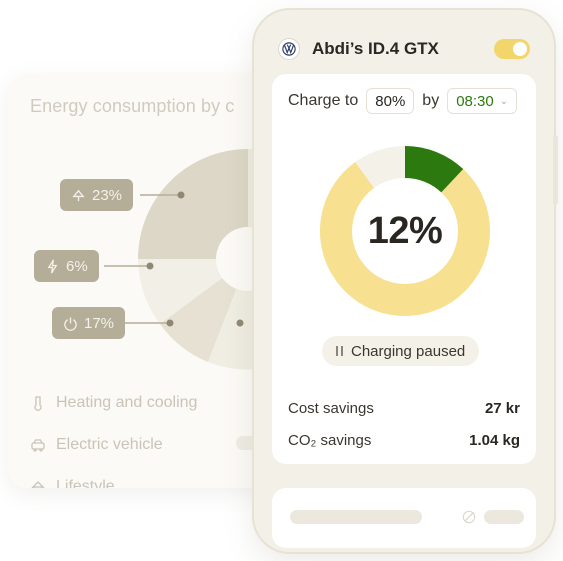  Describe the element at coordinates (289, 49) in the screenshot. I see `vw-logo-icon` at that location.